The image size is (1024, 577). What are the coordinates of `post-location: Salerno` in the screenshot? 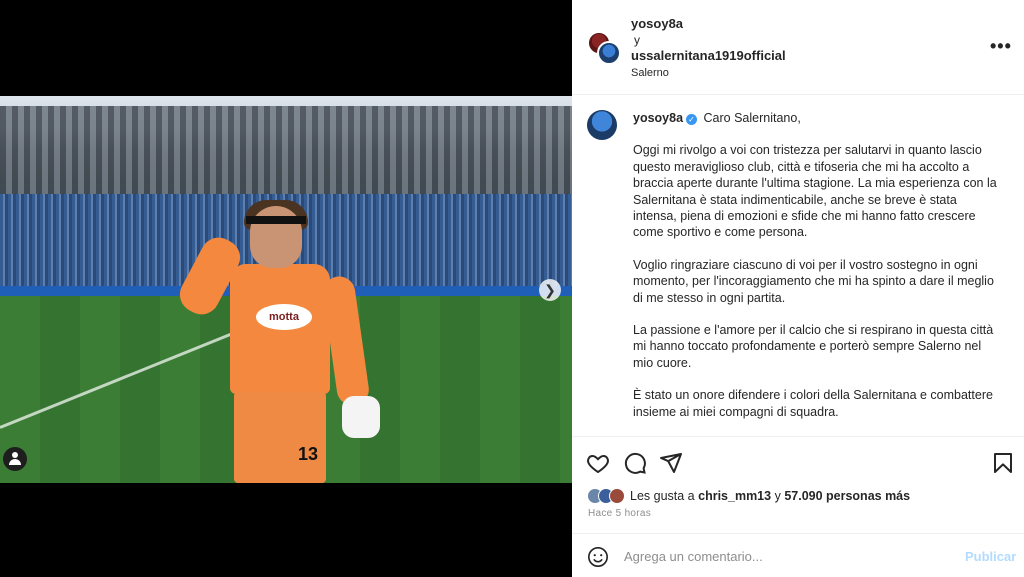 It's located at (650, 73).